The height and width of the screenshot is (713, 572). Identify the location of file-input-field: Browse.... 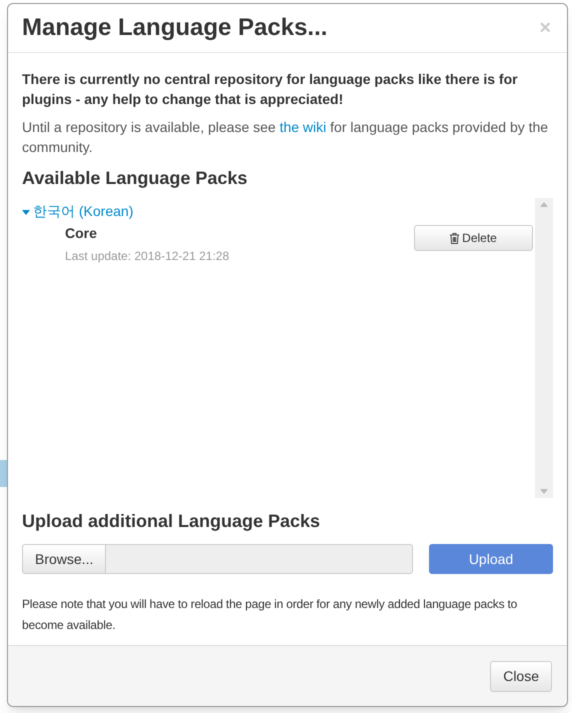
(217, 559).